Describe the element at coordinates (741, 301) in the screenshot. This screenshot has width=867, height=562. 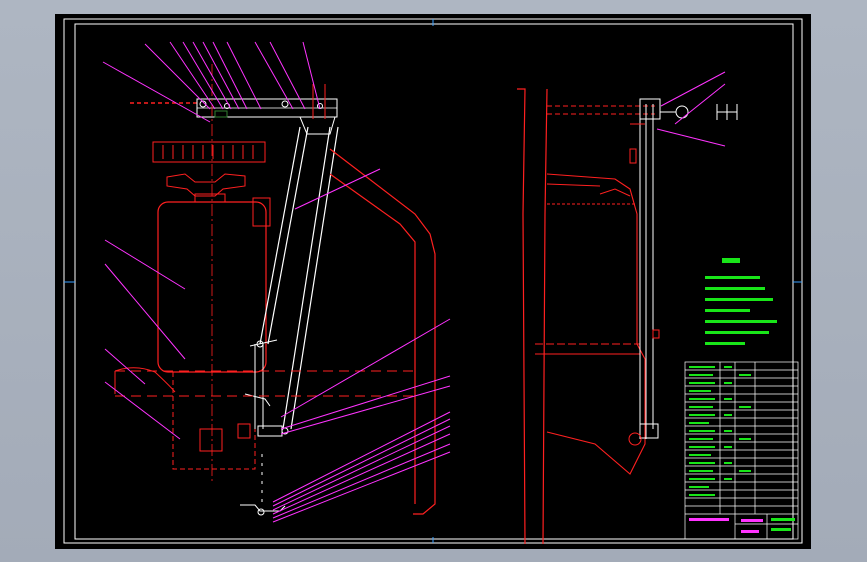
I see `technical-notes` at that location.